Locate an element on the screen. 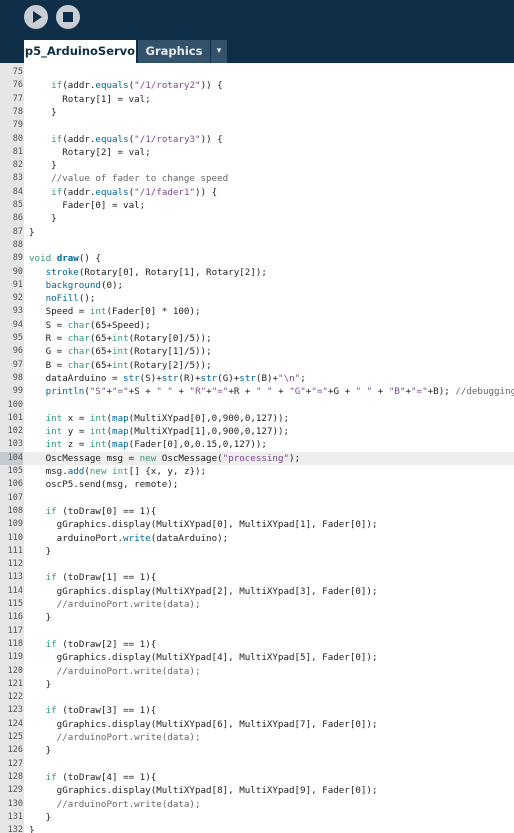 This screenshot has width=514, height=833. code-token: z = is located at coordinates (76, 445).